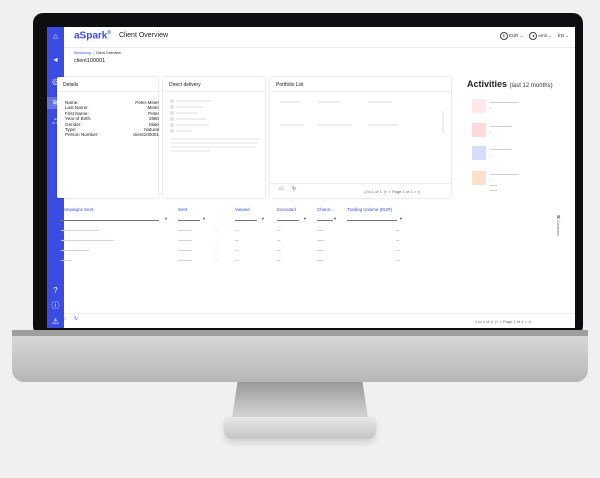  What do you see at coordinates (82, 53) in the screenshot?
I see `breadcrumb-parent: Monitoring` at bounding box center [82, 53].